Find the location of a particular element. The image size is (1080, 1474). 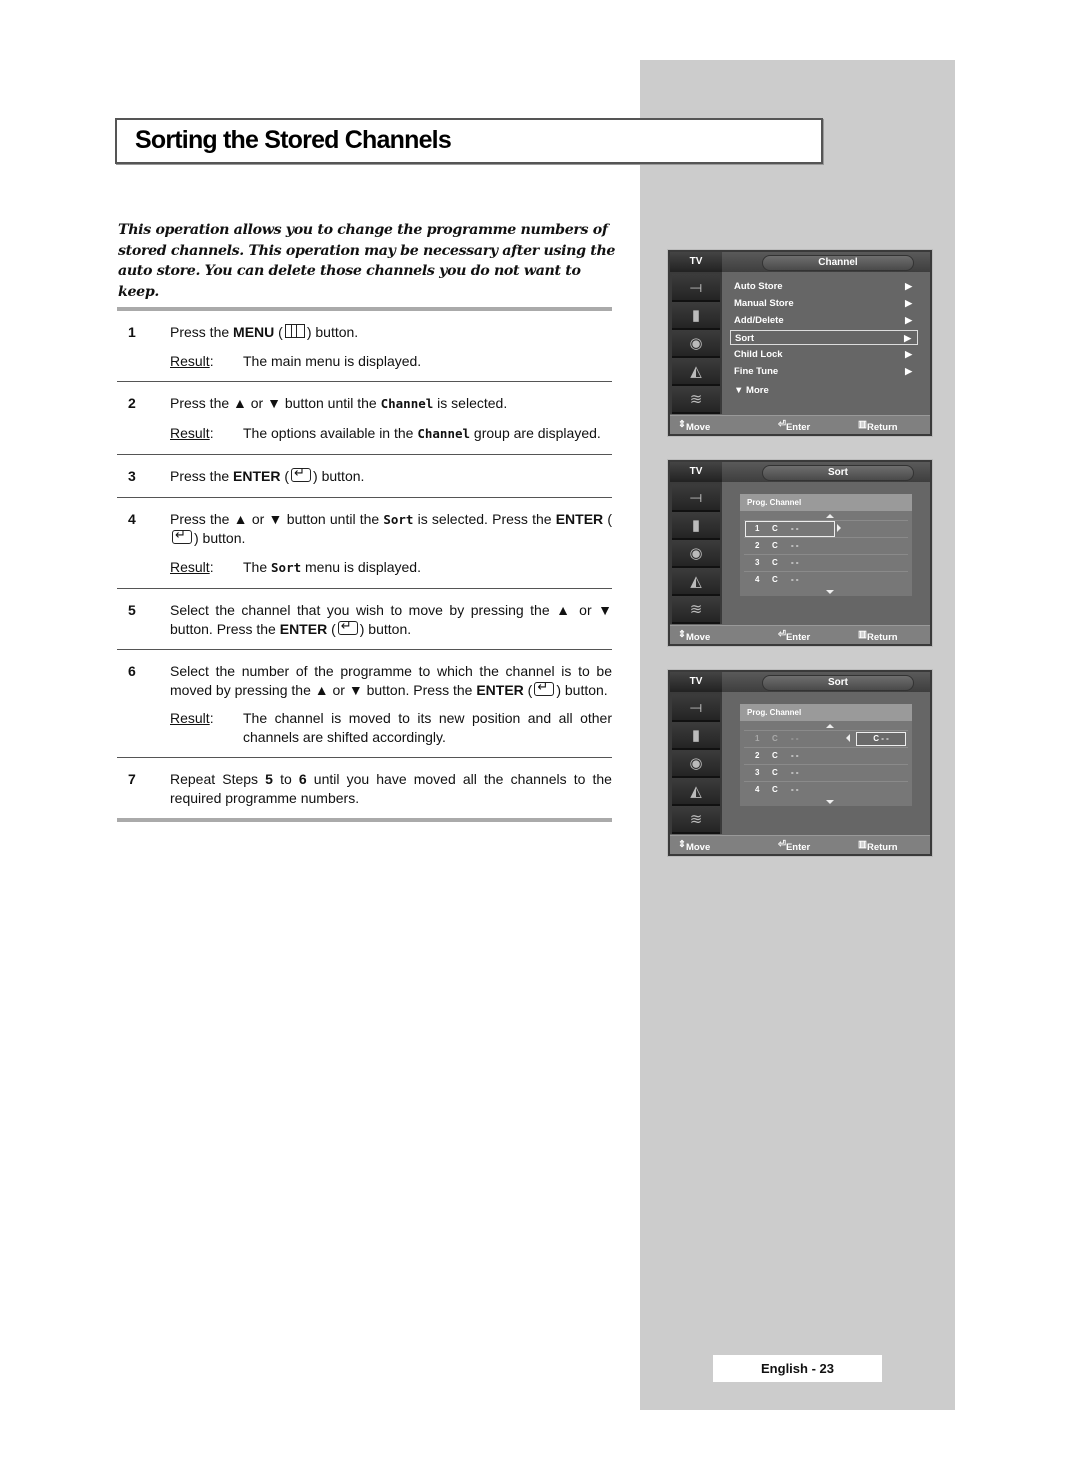

step-number: 7 is located at coordinates (132, 779).